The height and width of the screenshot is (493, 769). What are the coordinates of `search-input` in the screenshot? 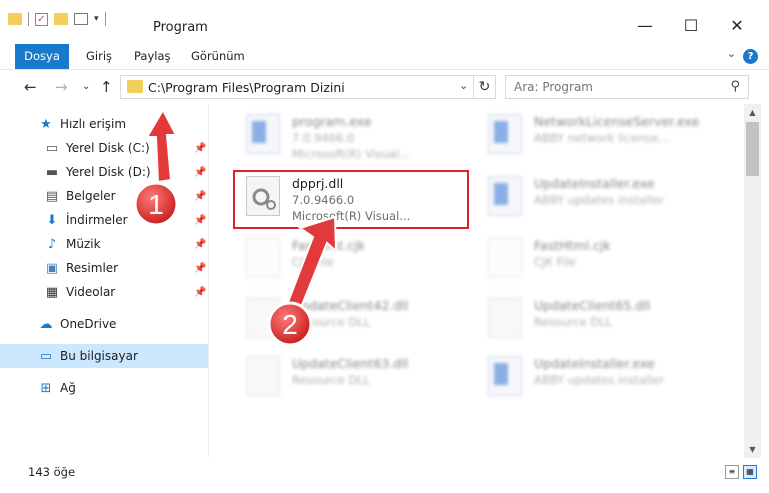 It's located at (614, 87).